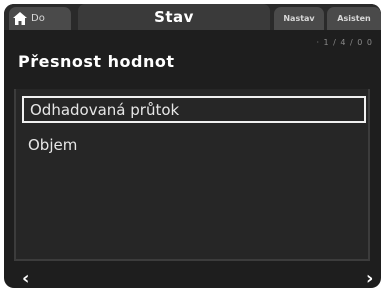  I want to click on chevron-left-icon: ‹, so click(25, 279).